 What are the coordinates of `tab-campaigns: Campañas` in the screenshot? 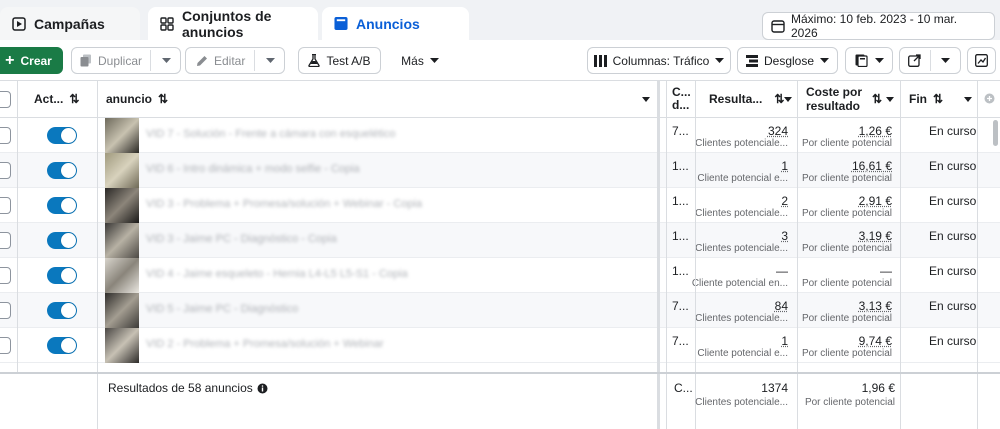 It's located at (70, 23).